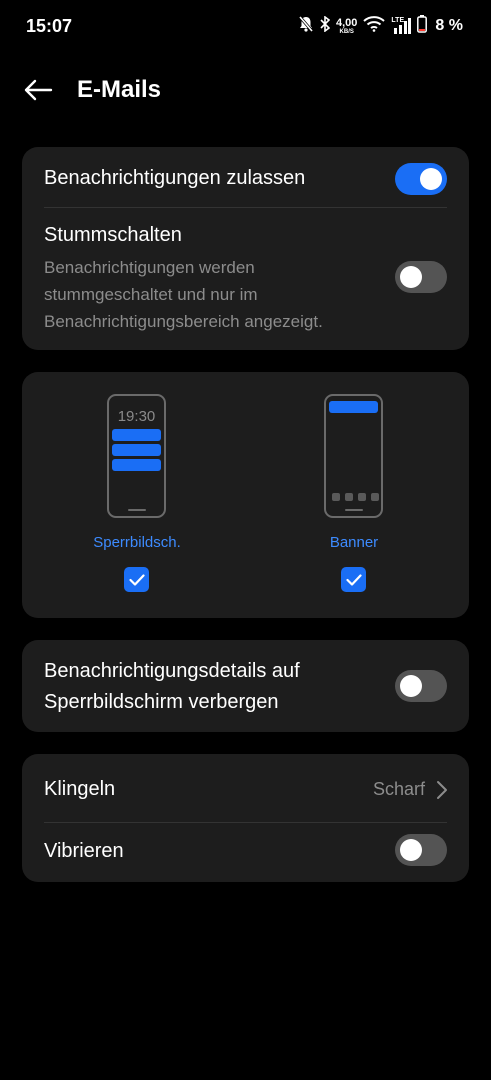  Describe the element at coordinates (245, 788) in the screenshot. I see `ring-row: Klingeln Scharf` at that location.